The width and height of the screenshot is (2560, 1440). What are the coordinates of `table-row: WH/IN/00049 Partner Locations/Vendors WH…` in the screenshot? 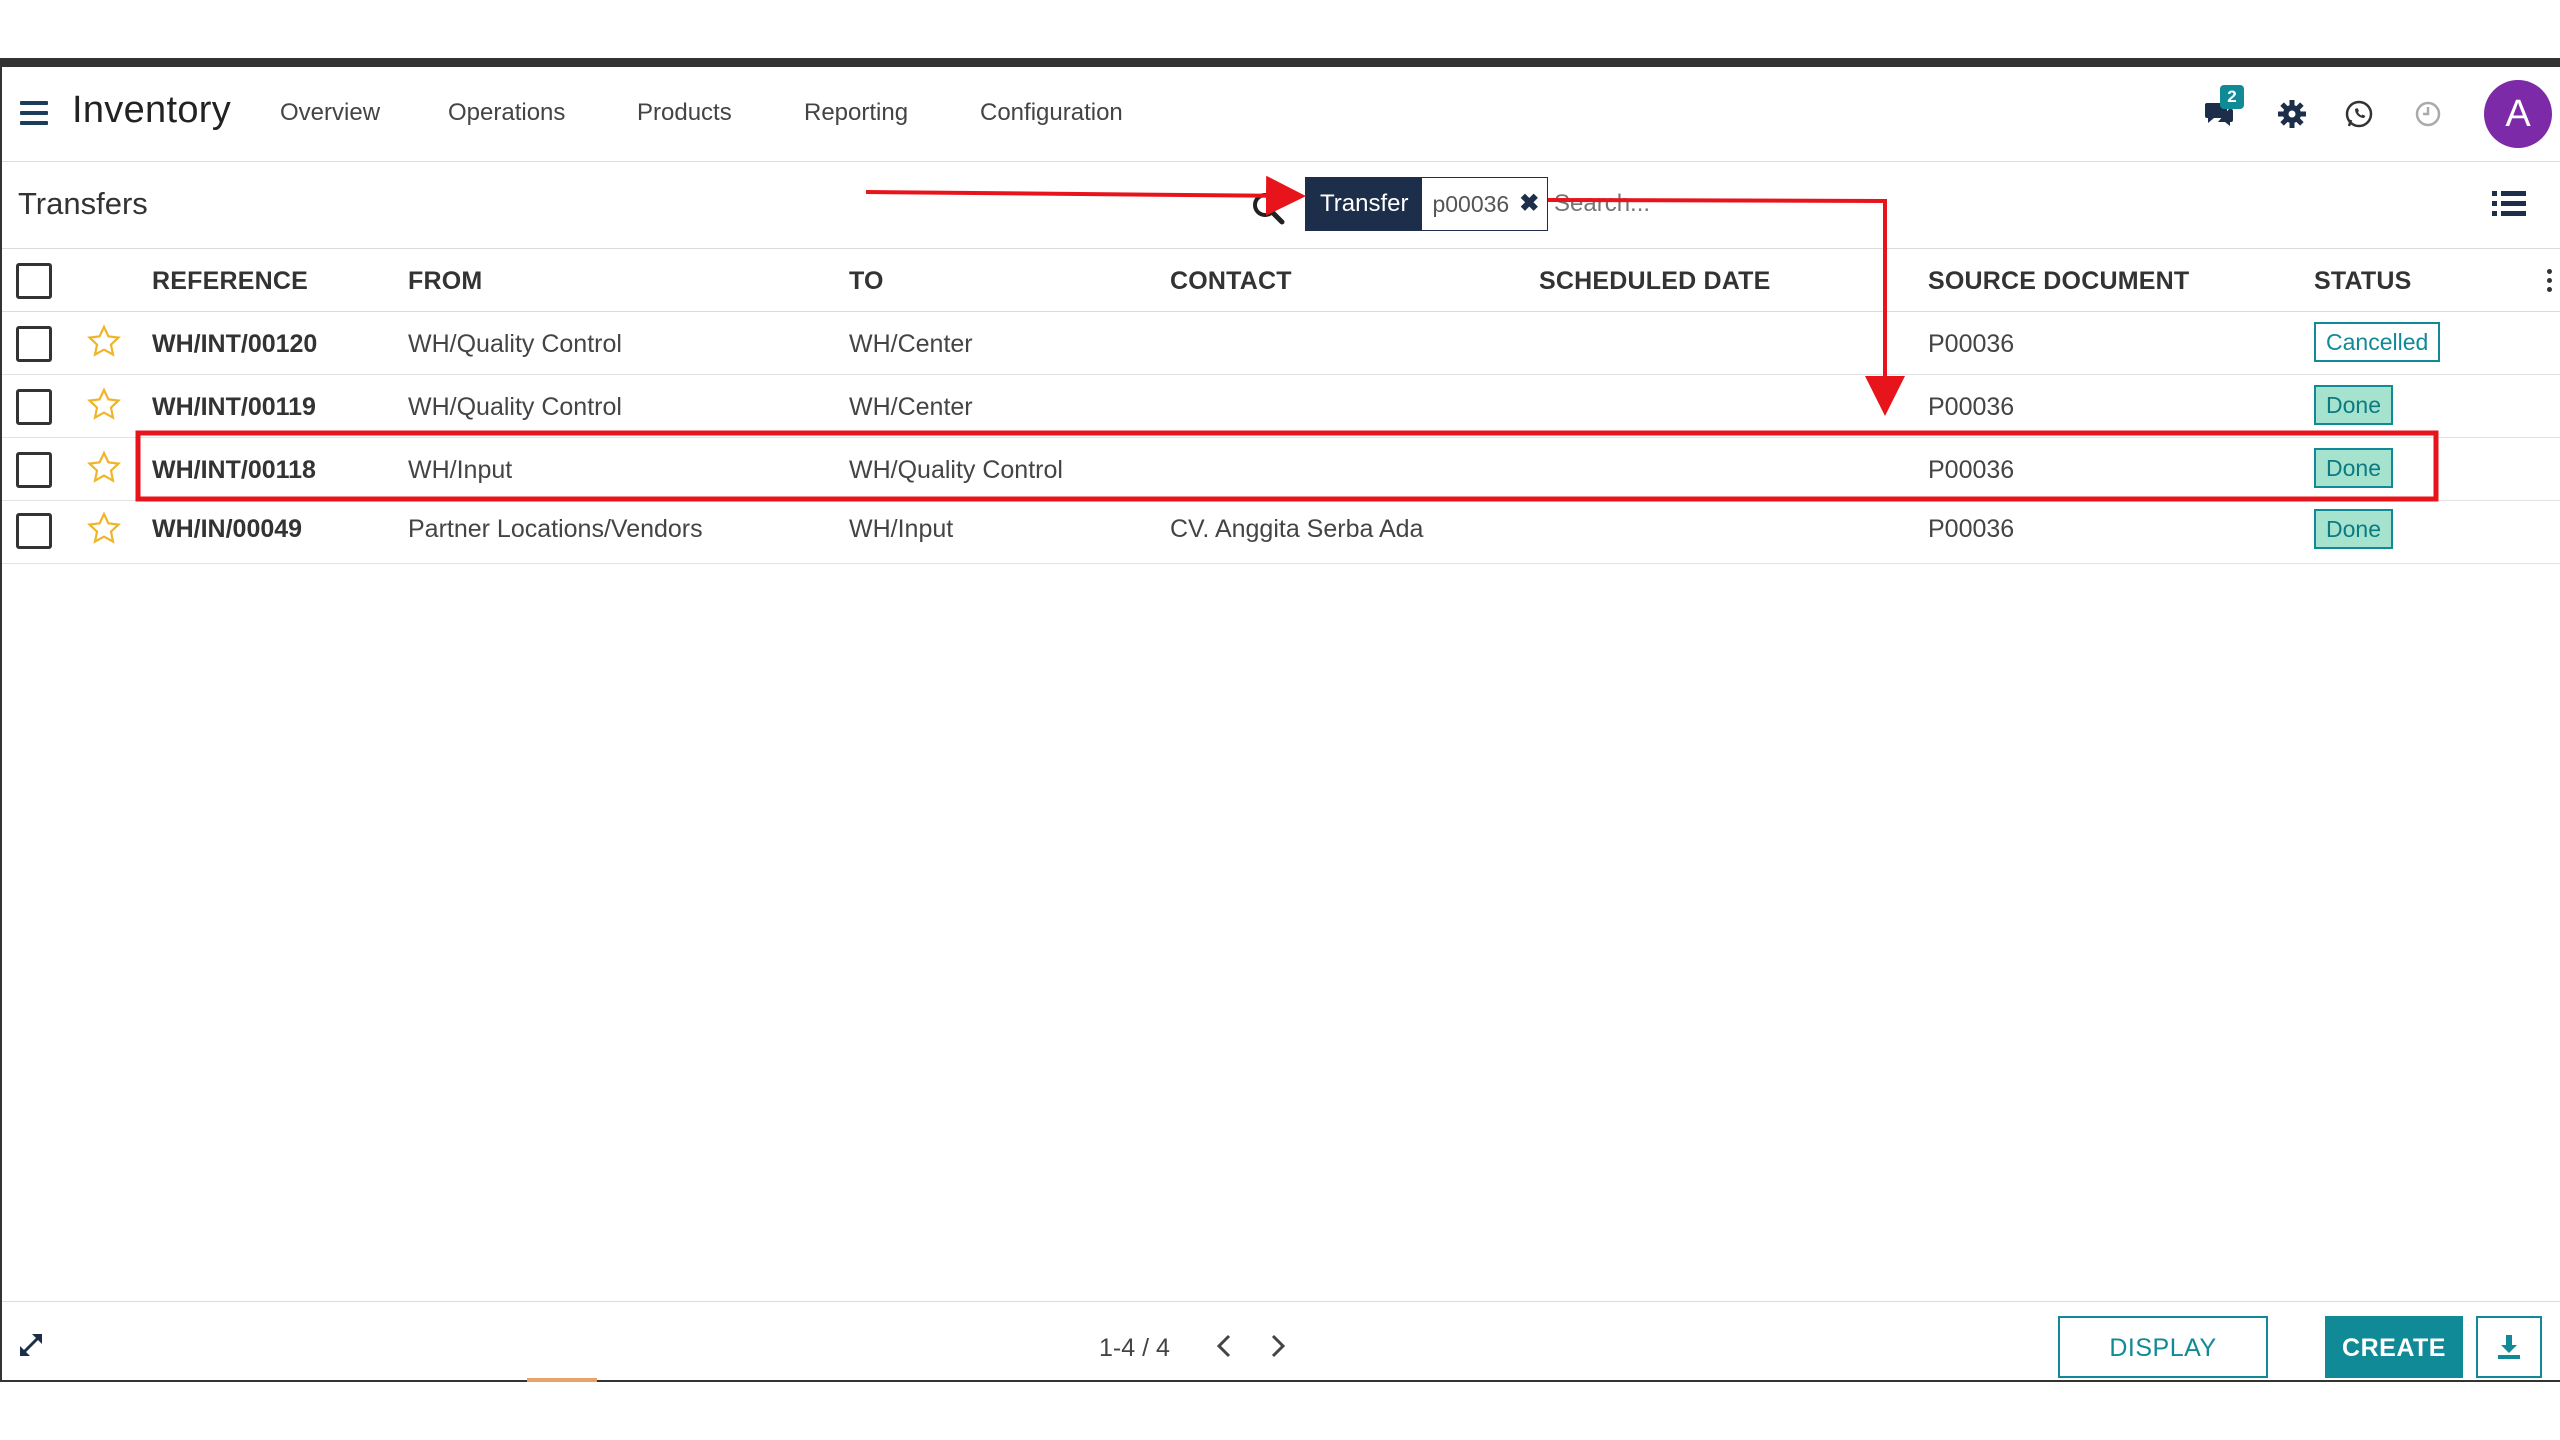 It's located at (1281, 532).